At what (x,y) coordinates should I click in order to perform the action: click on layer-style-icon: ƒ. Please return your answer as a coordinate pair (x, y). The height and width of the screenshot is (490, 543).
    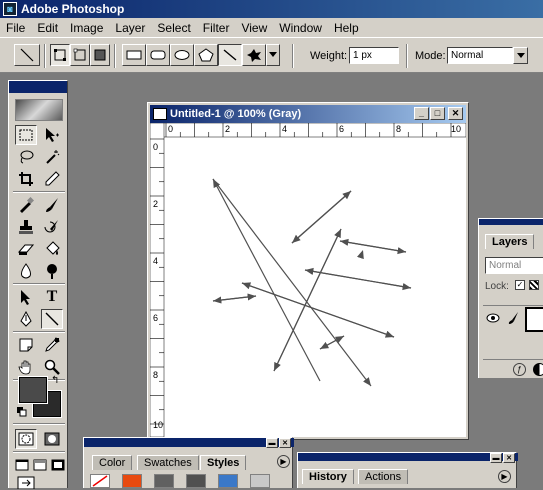
    Looking at the image, I should click on (519, 369).